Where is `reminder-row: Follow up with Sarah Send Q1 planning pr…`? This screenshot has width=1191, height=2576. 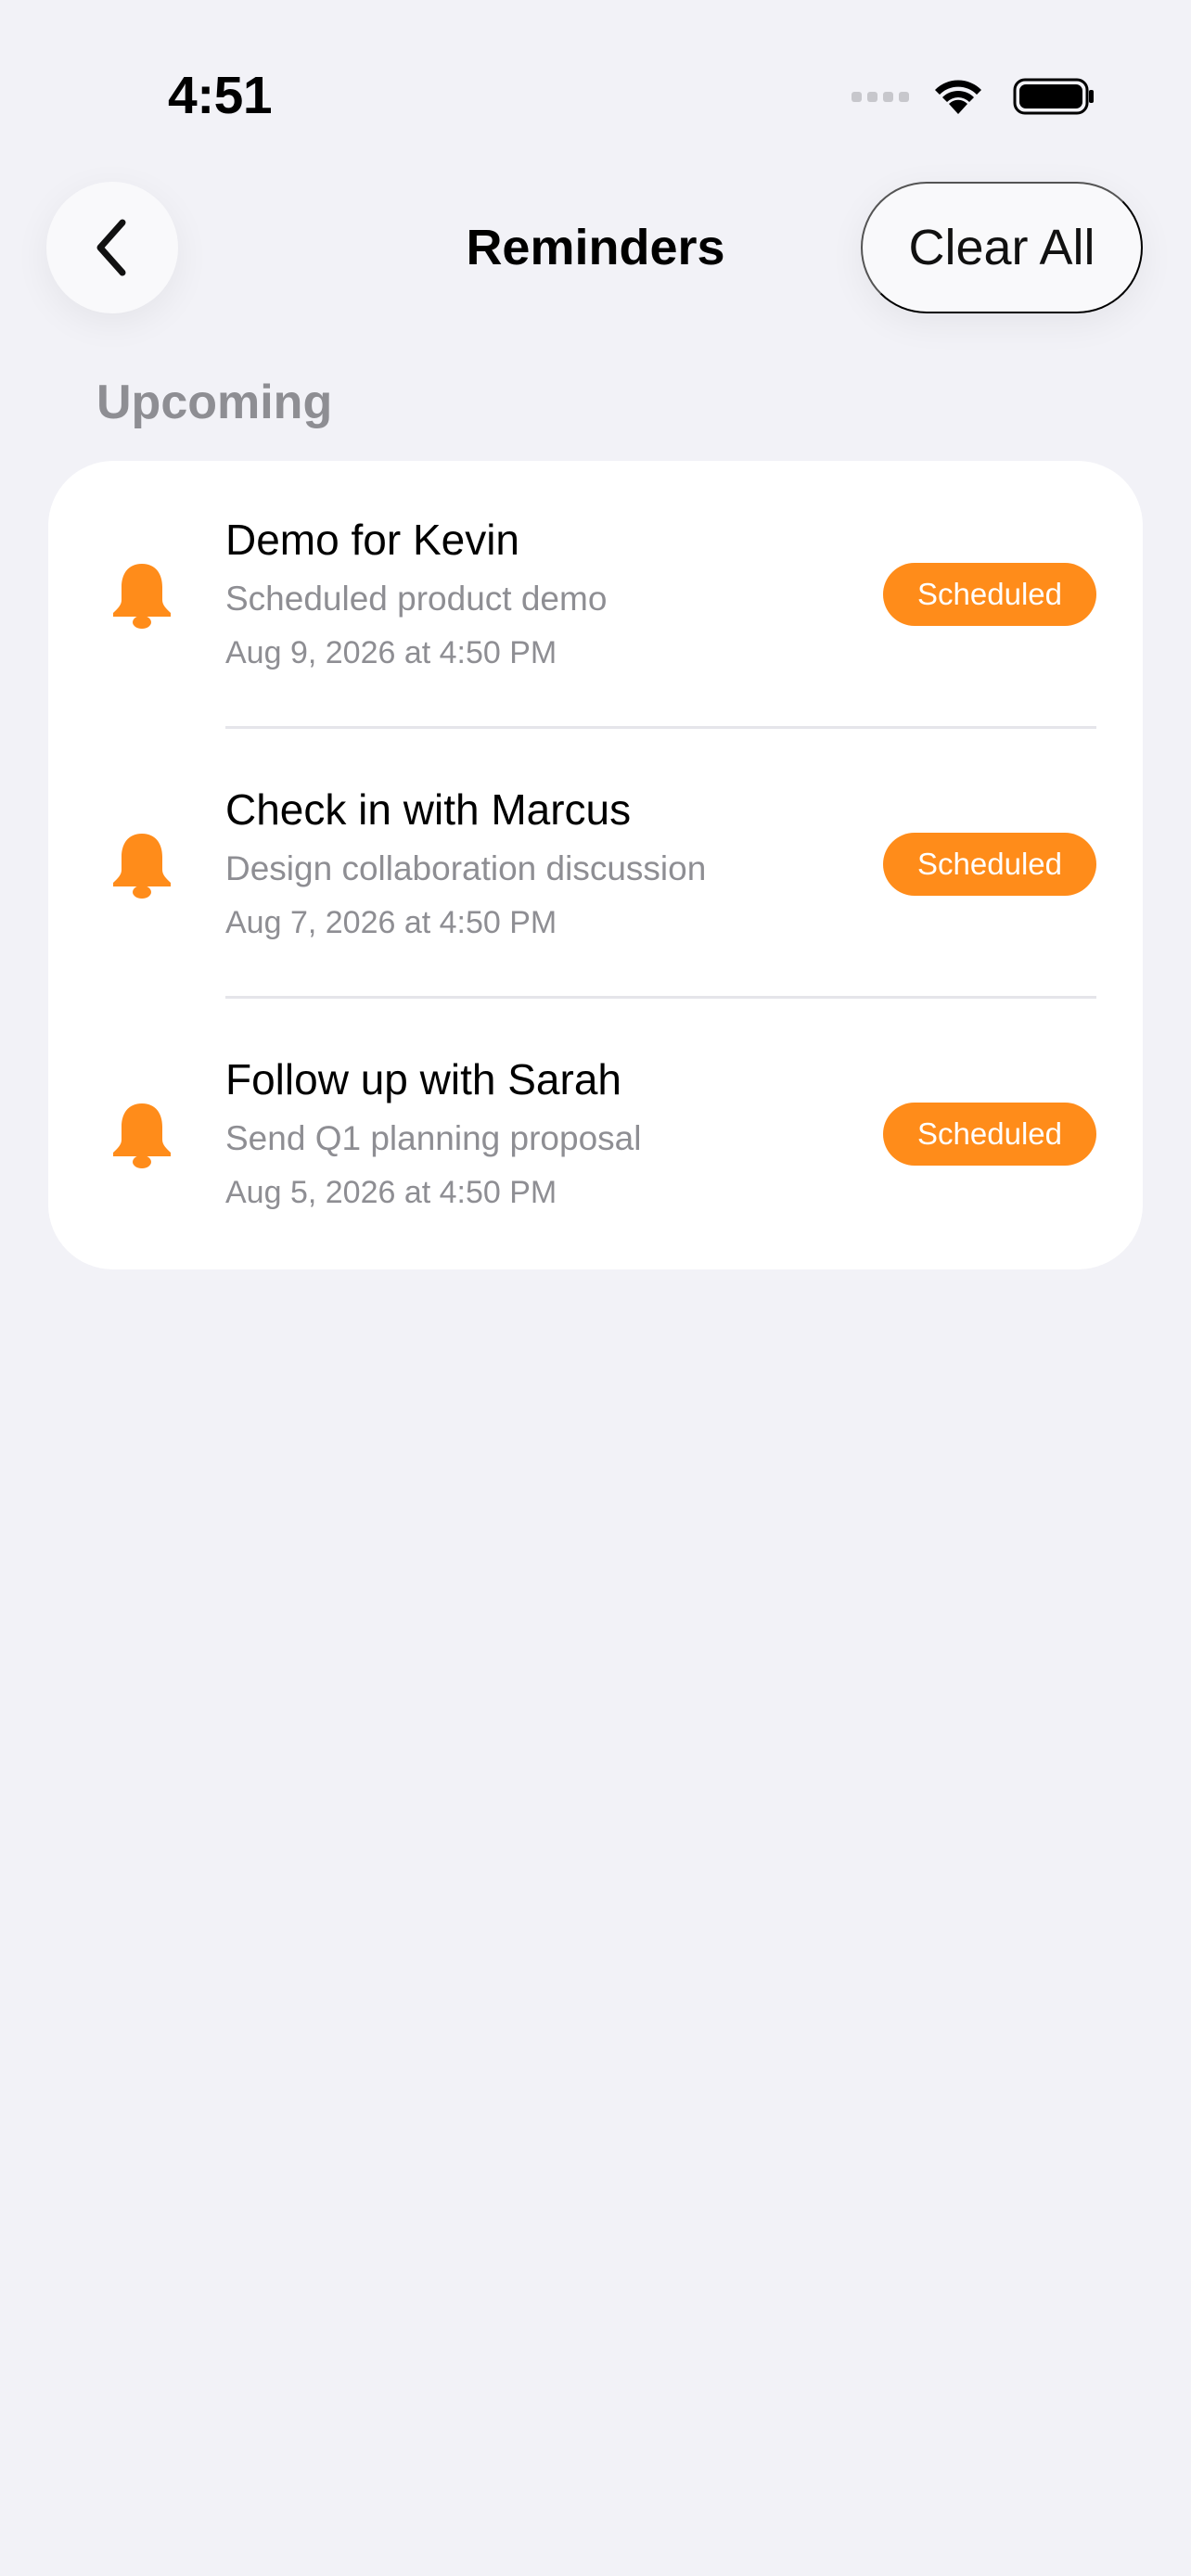 reminder-row: Follow up with Sarah Send Q1 planning pr… is located at coordinates (595, 1136).